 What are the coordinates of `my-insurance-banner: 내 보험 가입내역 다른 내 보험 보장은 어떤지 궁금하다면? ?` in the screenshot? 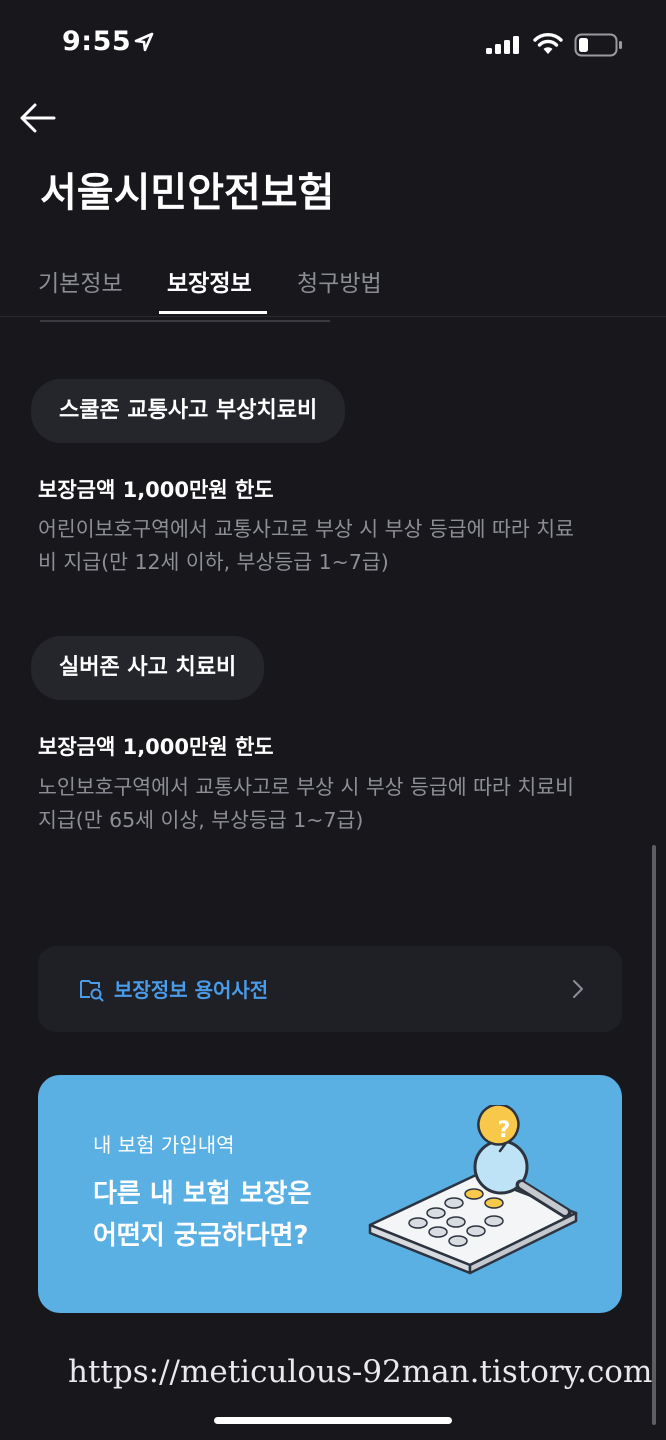 It's located at (330, 1194).